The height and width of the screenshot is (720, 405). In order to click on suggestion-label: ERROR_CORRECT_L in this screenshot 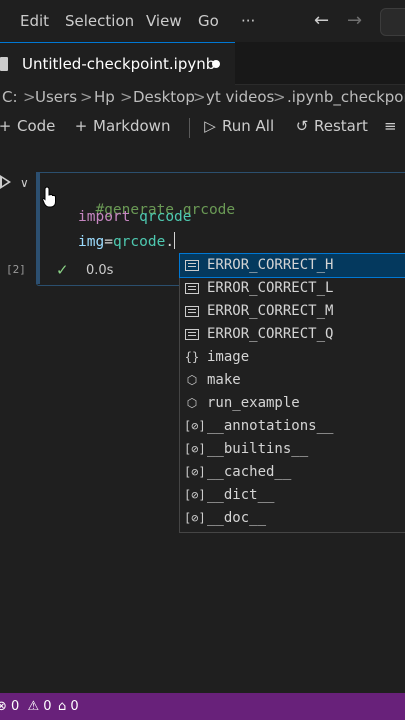, I will do `click(270, 288)`.